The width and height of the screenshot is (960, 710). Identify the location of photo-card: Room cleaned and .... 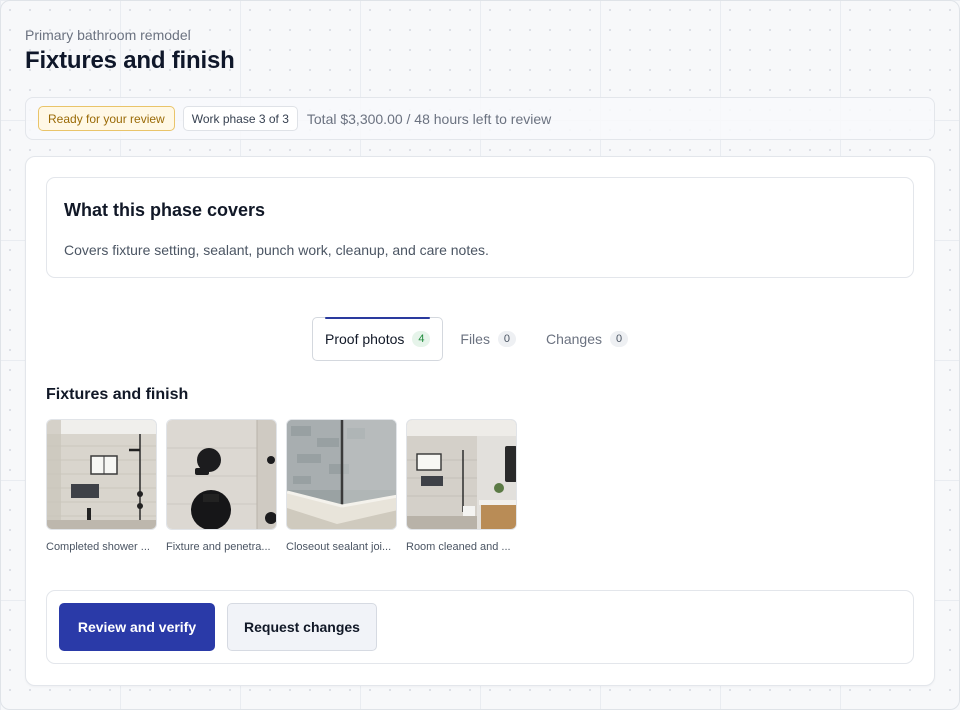
(461, 486).